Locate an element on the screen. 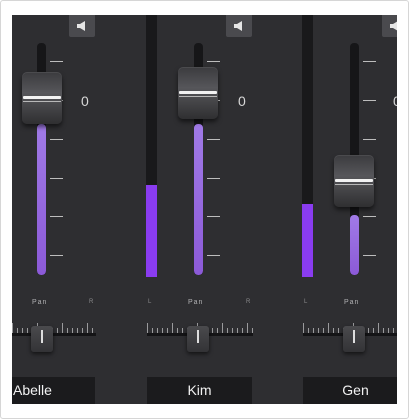  channel-name-abelle: Abelle is located at coordinates (53, 390).